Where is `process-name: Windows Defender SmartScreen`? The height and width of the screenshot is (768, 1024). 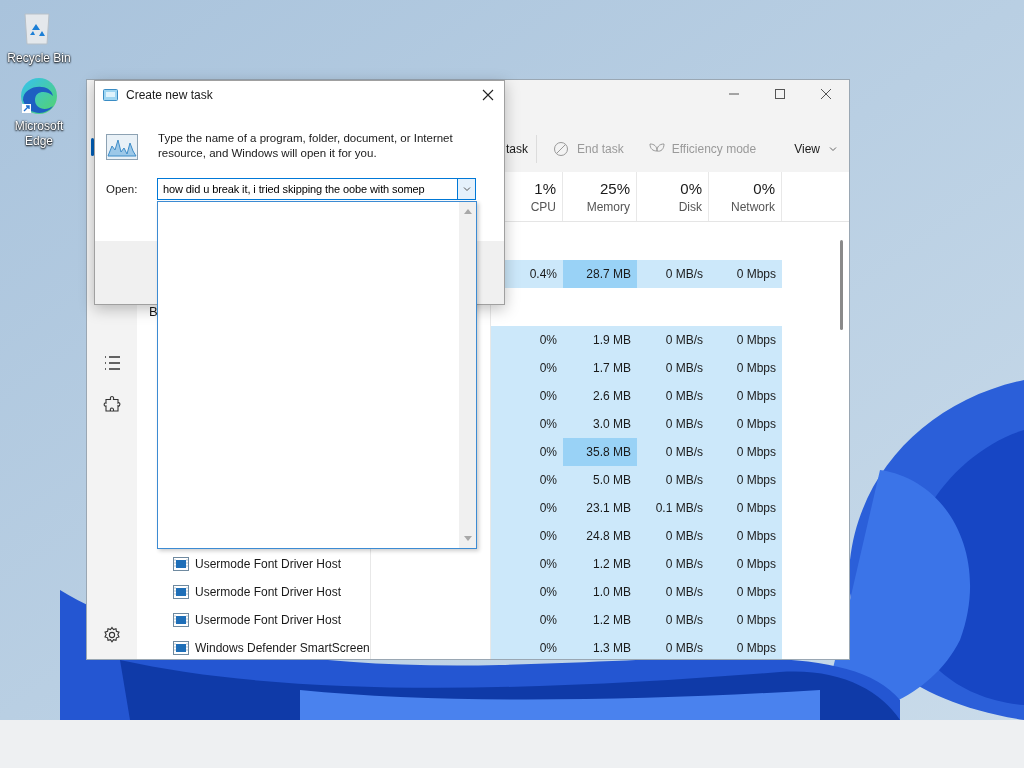
process-name: Windows Defender SmartScreen is located at coordinates (282, 648).